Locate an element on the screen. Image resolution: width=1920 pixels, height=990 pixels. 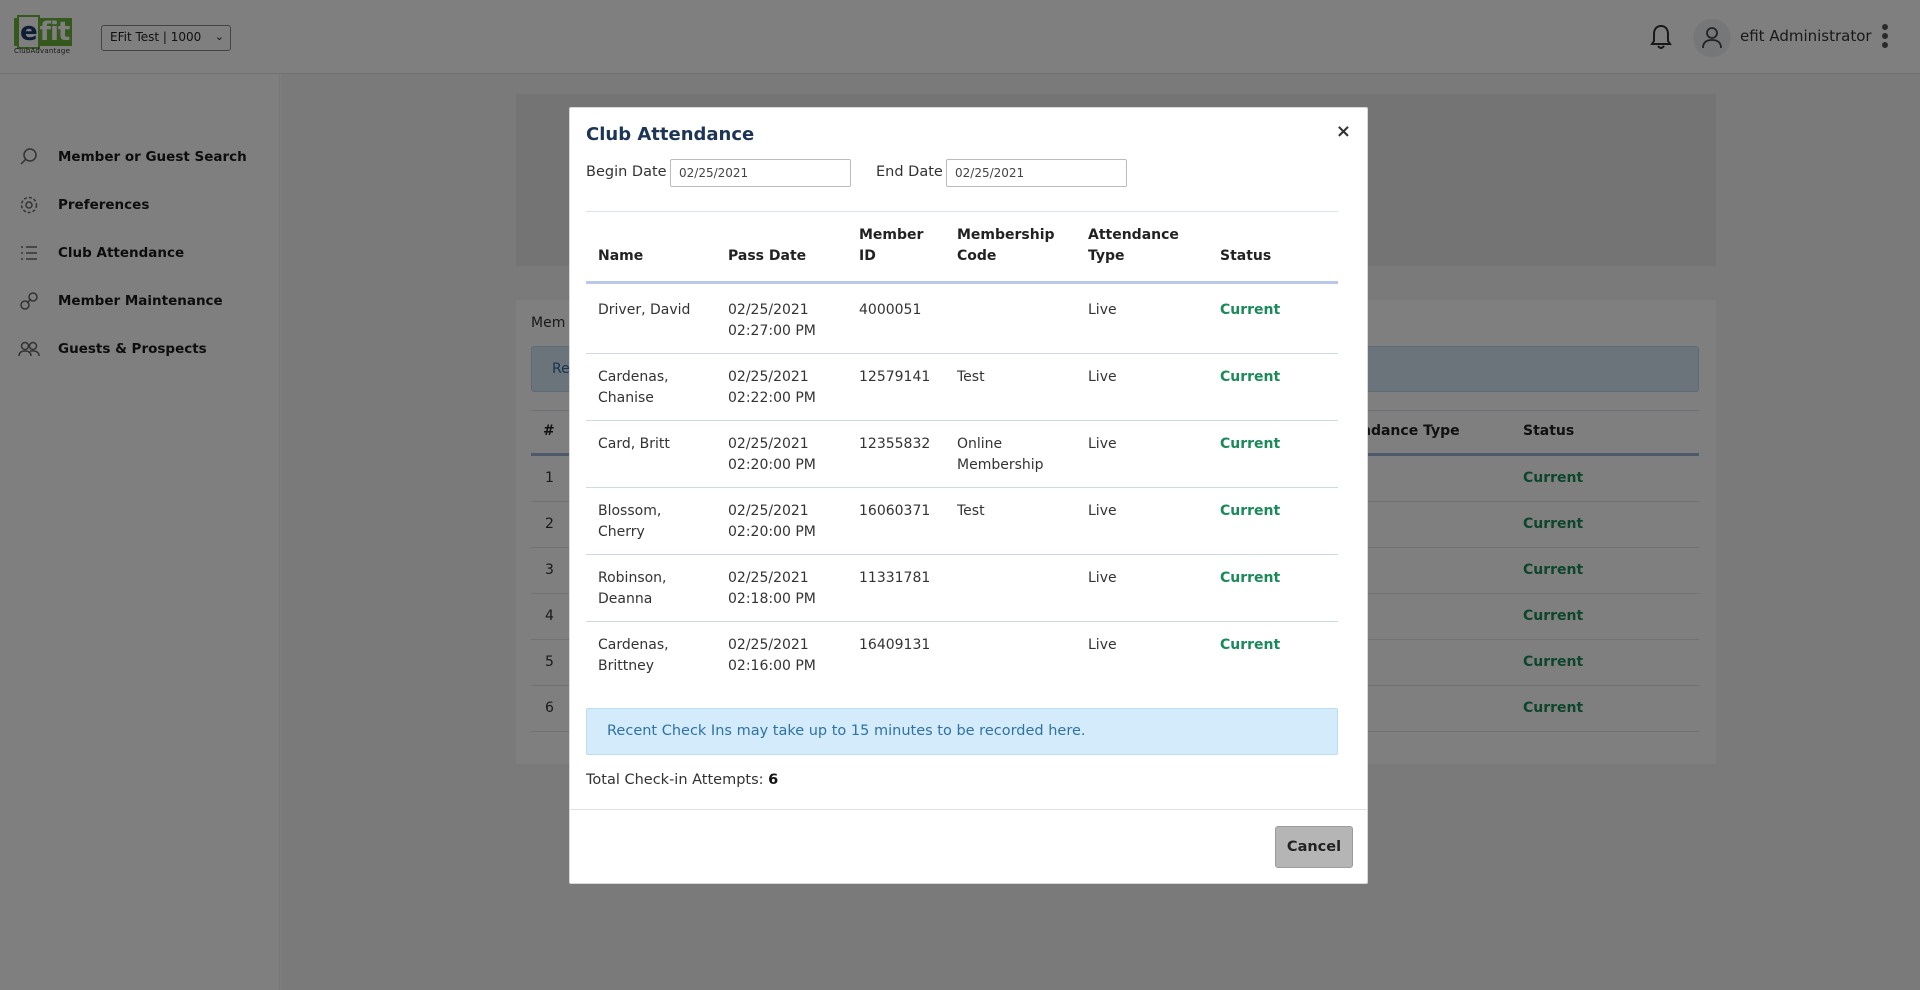
member-name: Cardenas, Brittney is located at coordinates (633, 656).